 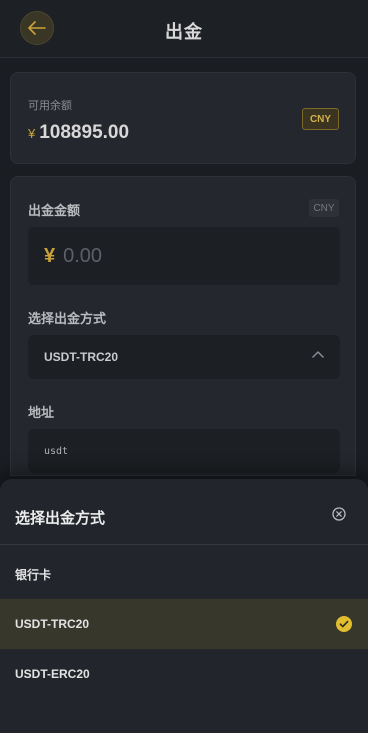 What do you see at coordinates (184, 357) in the screenshot?
I see `method-select: USDT-TRC20` at bounding box center [184, 357].